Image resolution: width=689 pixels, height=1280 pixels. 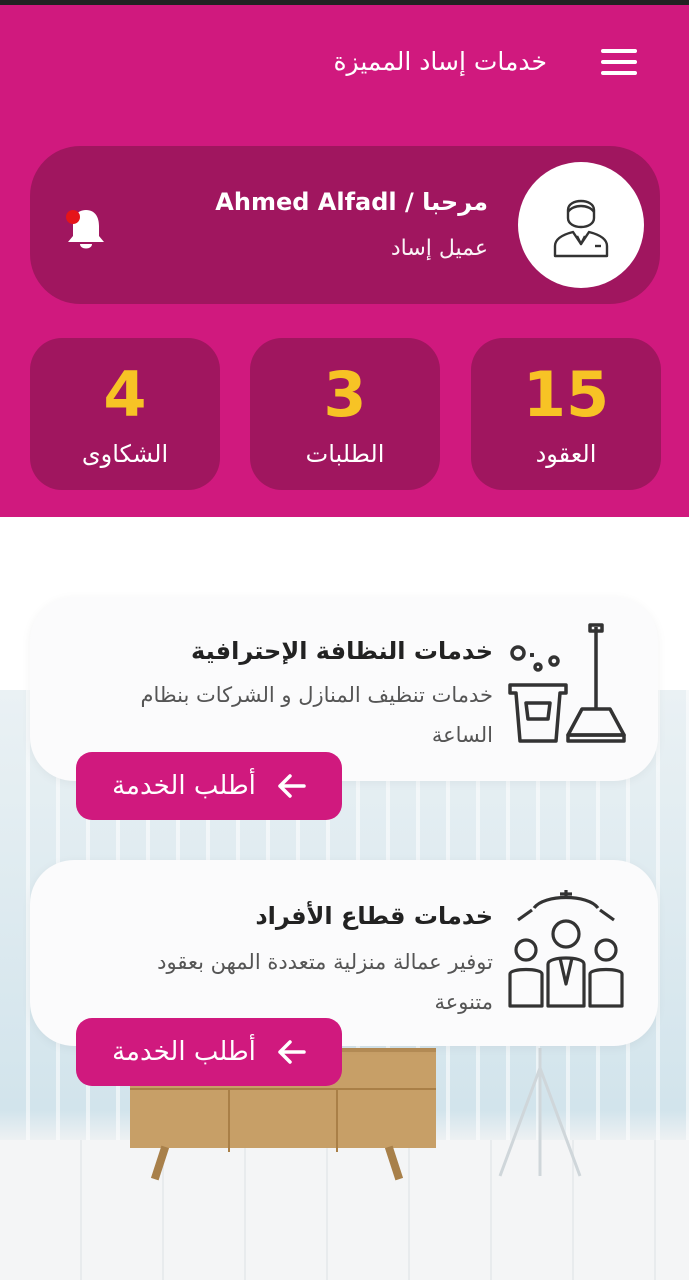 I want to click on stat-requests: 3 الطلبات, so click(x=345, y=414).